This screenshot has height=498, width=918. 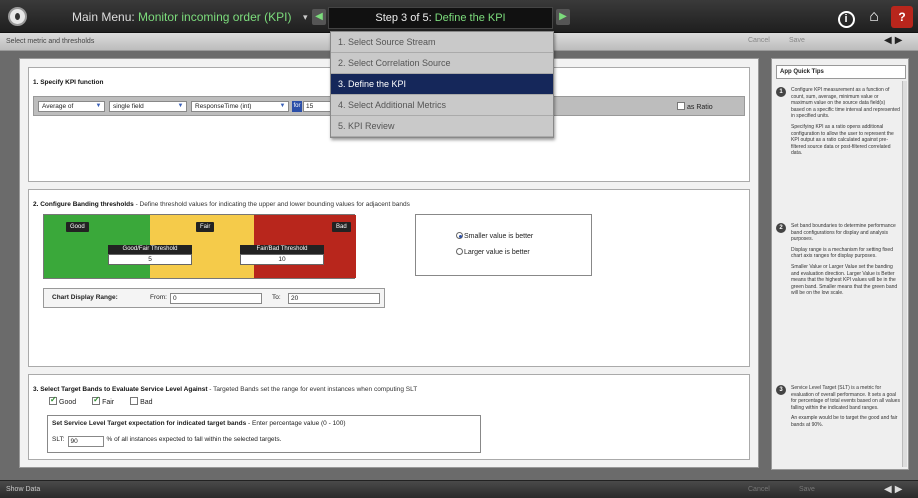 I want to click on step-item-additional-metrics: 4. Select Additional Metrics, so click(x=442, y=105).